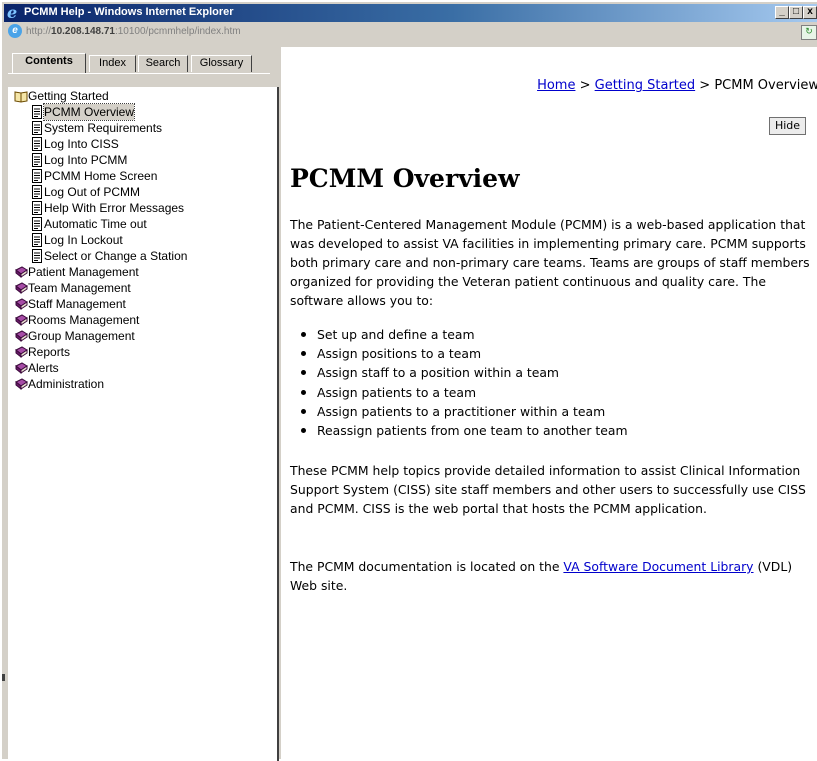 This screenshot has height=761, width=817. What do you see at coordinates (103, 128) in the screenshot?
I see `tree-item-label: System Requirements` at bounding box center [103, 128].